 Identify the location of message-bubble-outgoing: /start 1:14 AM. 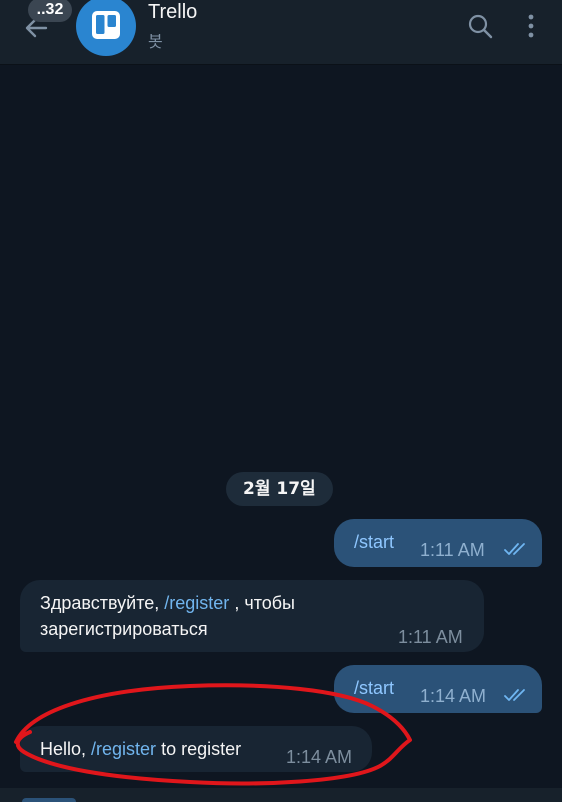
(438, 689).